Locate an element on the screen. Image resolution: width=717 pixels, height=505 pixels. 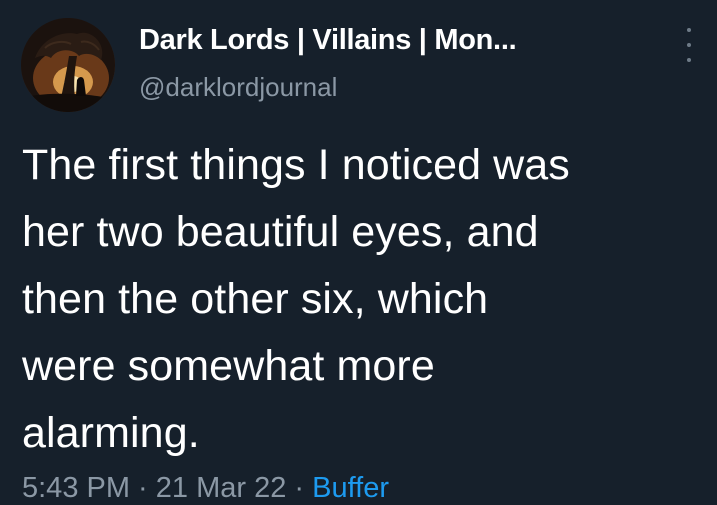
more-options-button is located at coordinates (689, 45).